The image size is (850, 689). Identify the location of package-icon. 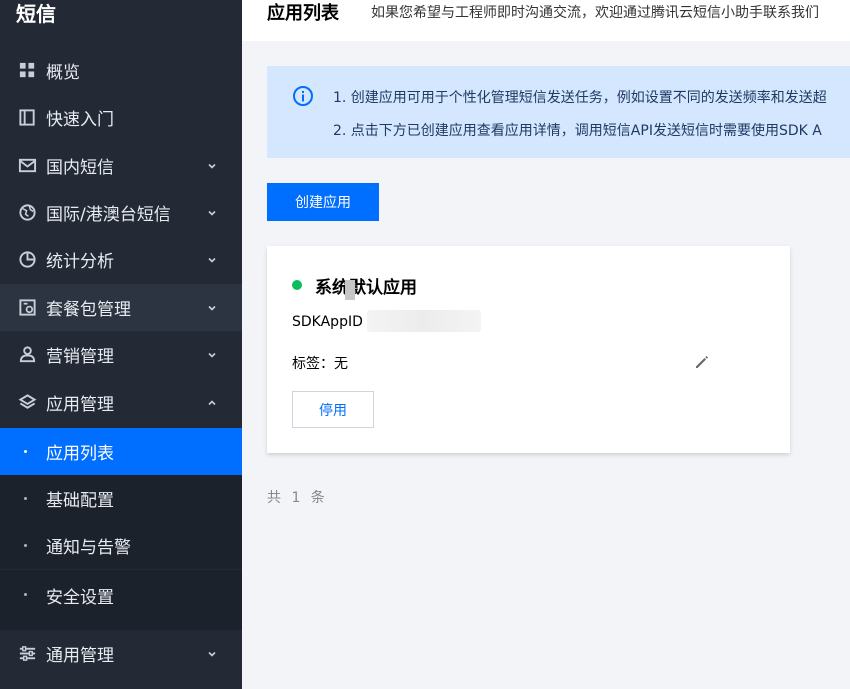
(27, 308).